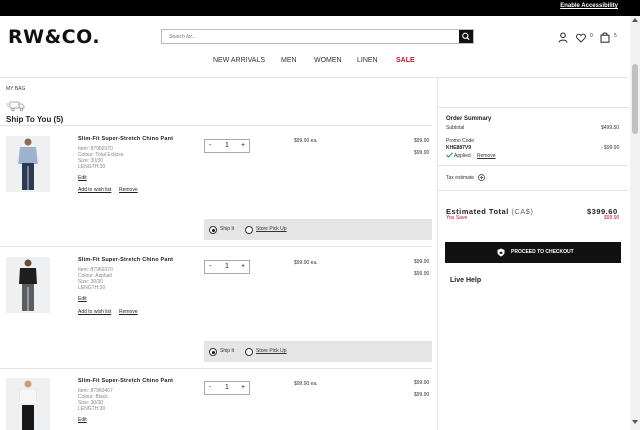  What do you see at coordinates (455, 128) in the screenshot?
I see `subtotal-label: Subtotal` at bounding box center [455, 128].